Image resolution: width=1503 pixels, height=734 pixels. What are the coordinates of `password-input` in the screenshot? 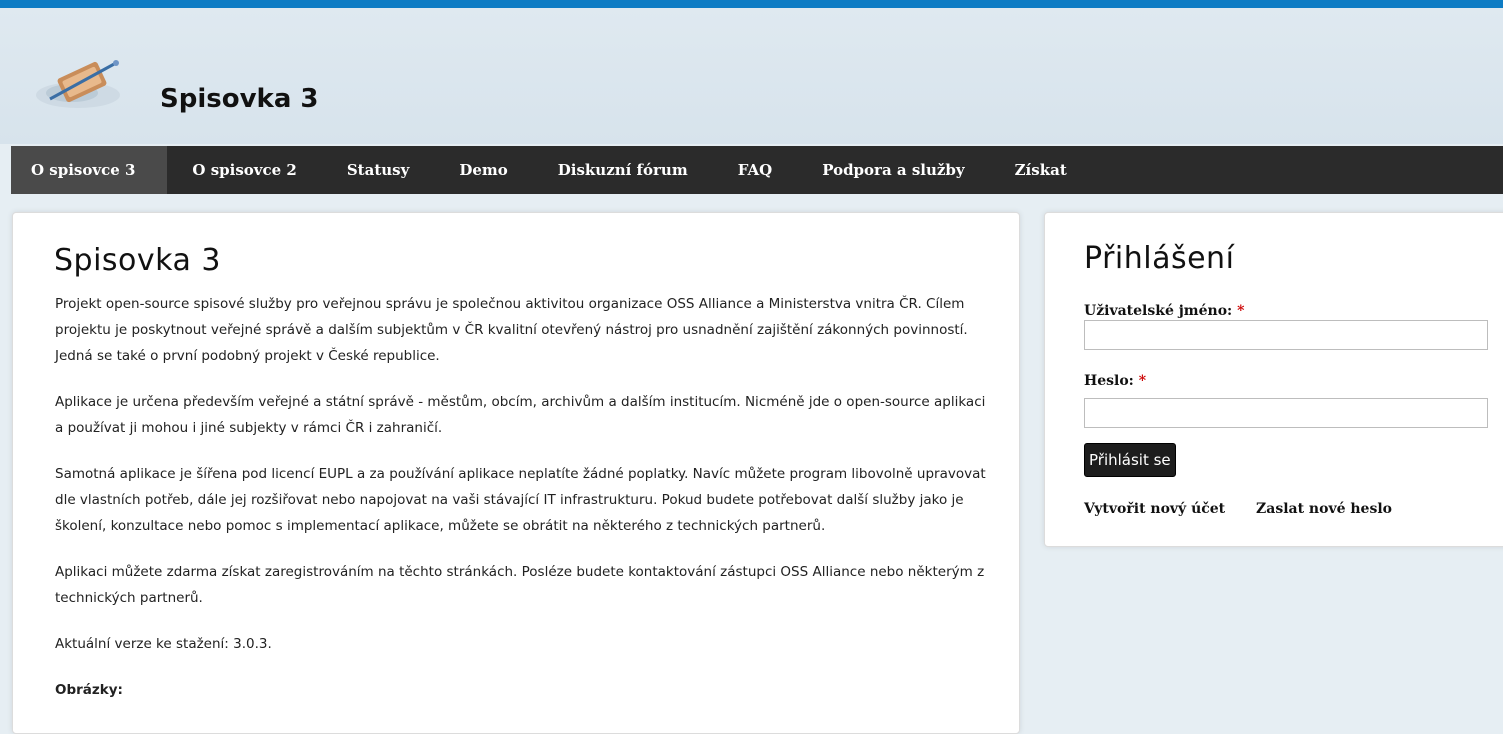 It's located at (1286, 413).